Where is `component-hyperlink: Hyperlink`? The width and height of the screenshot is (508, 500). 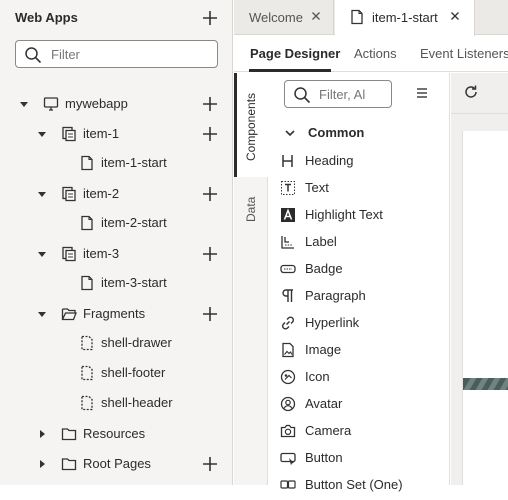
component-hyperlink: Hyperlink is located at coordinates (362, 324).